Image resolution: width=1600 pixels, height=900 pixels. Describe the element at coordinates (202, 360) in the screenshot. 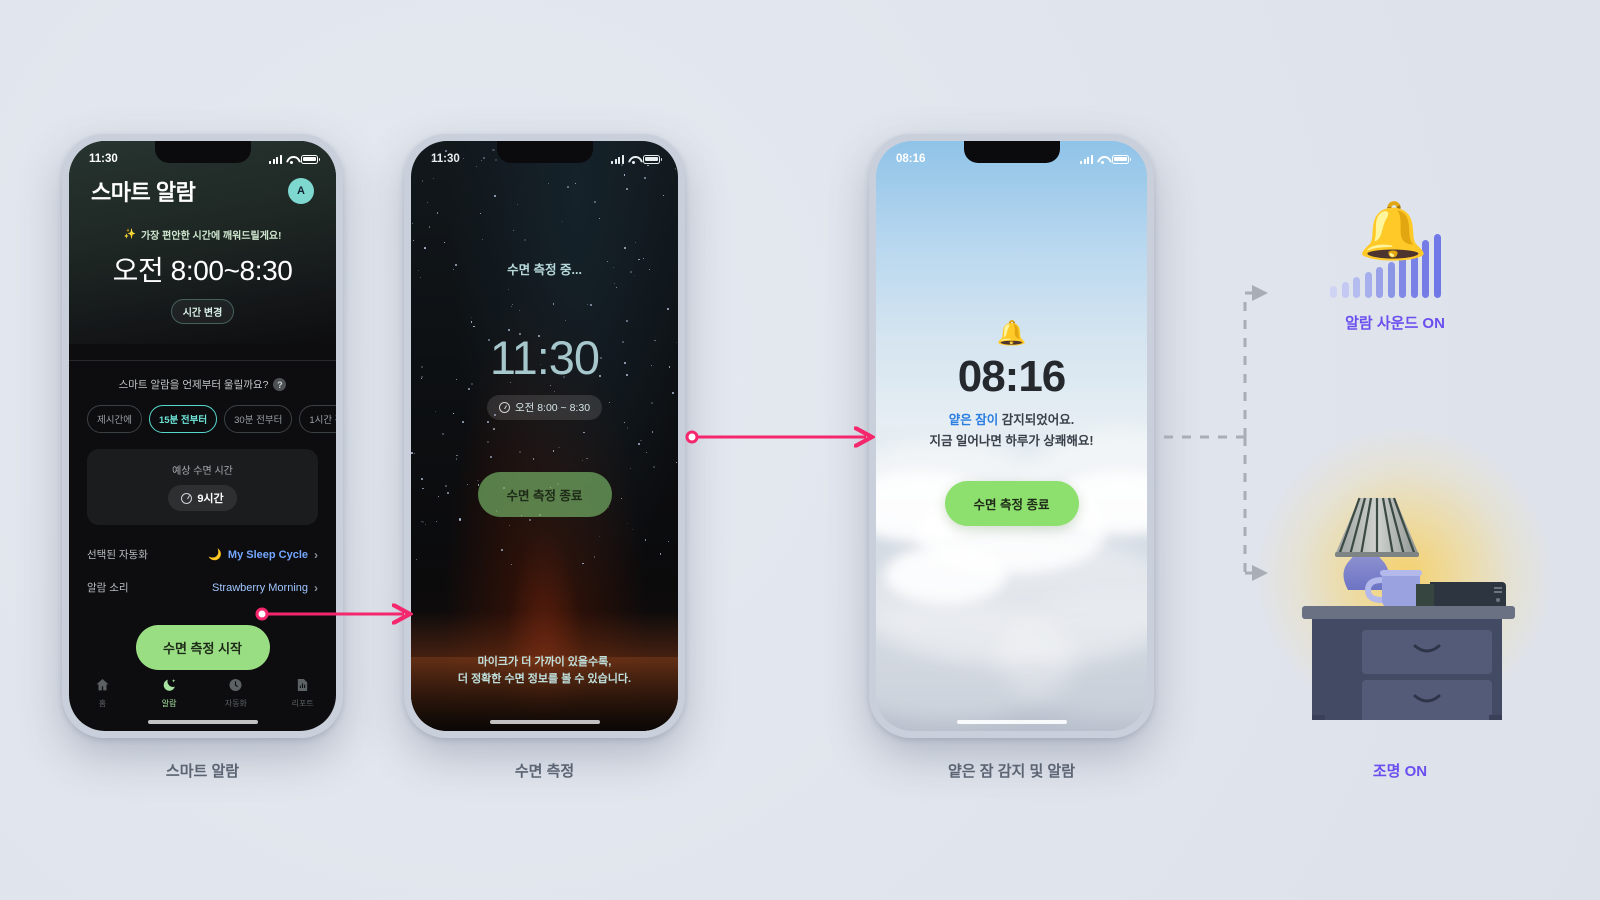

I see `divider` at that location.